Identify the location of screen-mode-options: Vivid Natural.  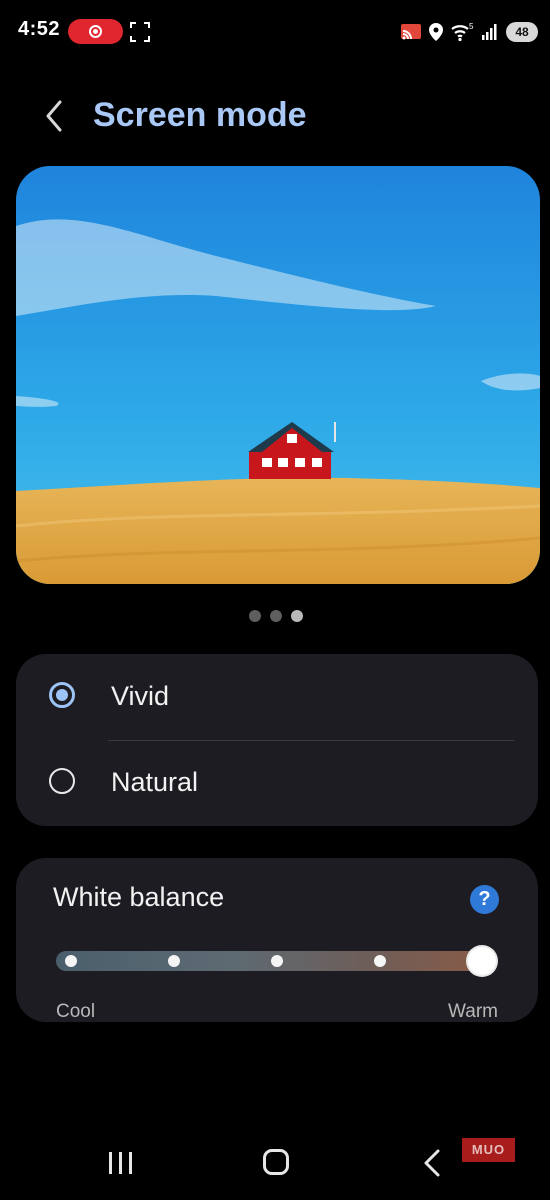
(277, 740).